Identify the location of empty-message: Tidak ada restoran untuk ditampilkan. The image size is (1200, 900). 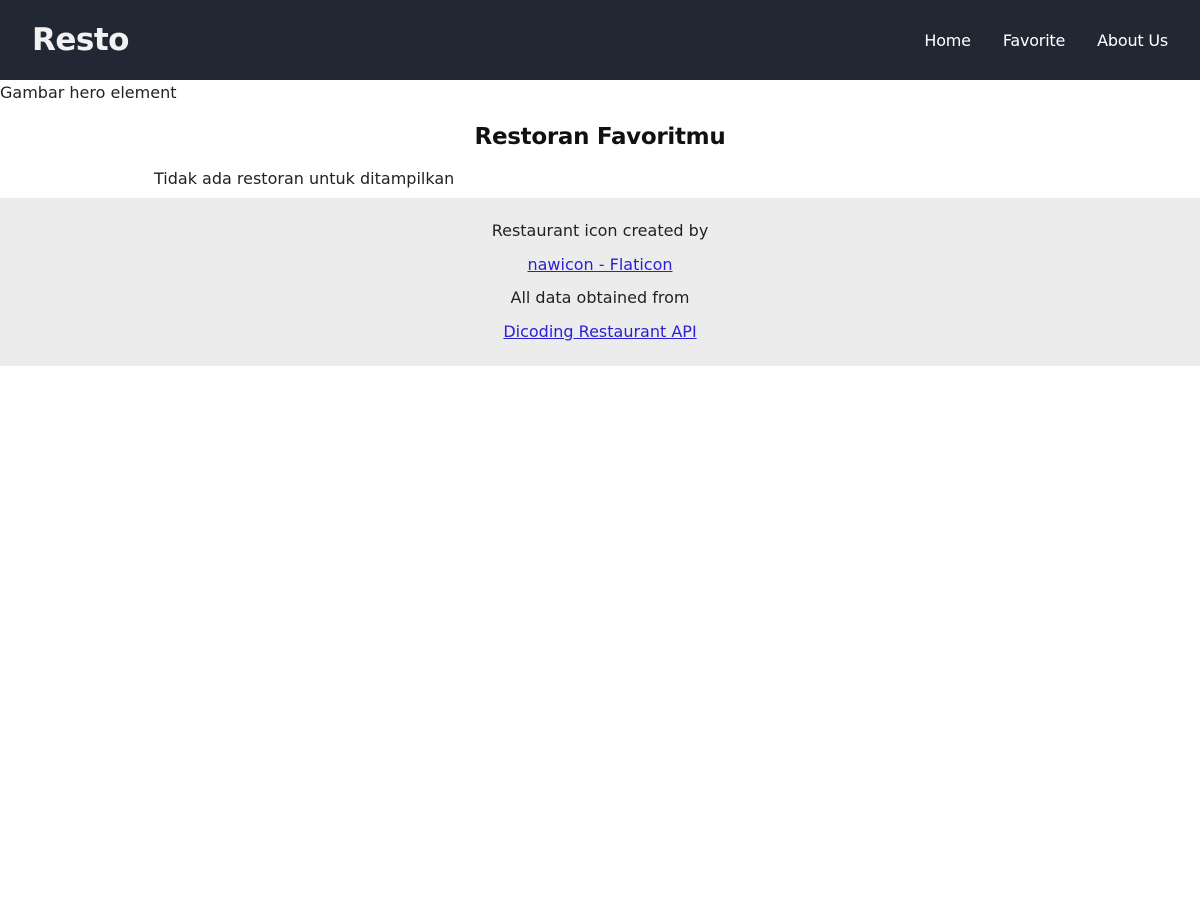
(304, 178).